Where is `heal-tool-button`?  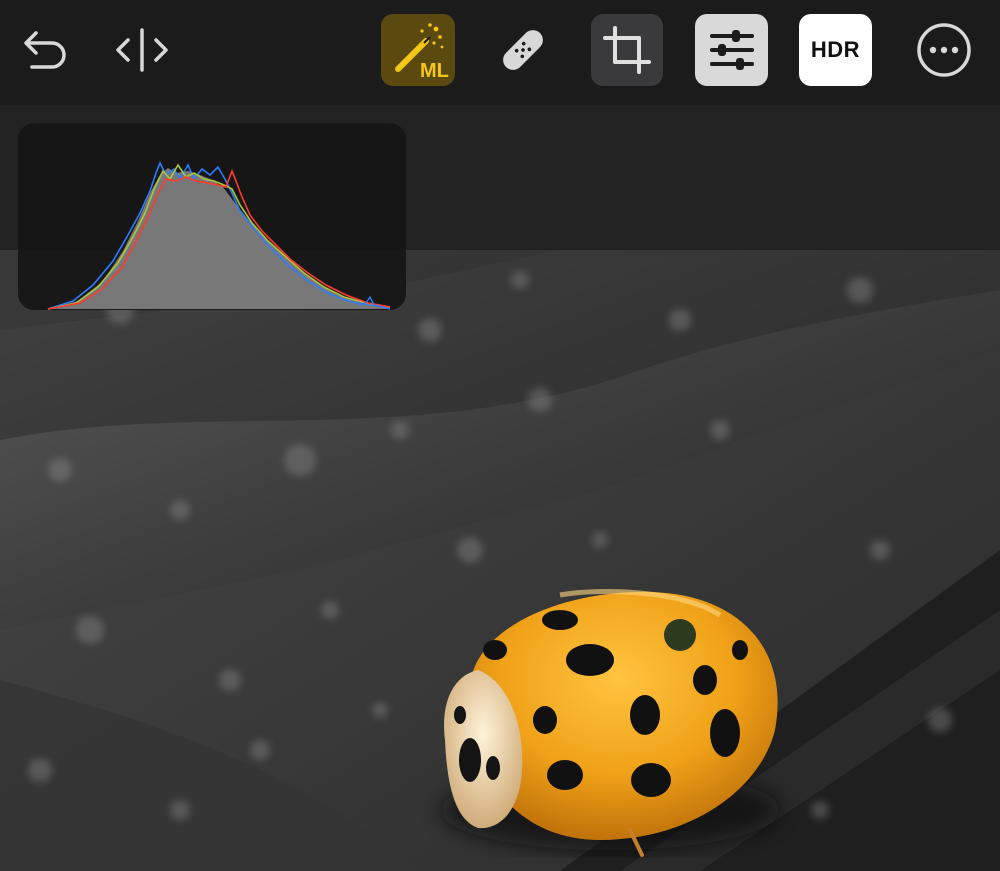
heal-tool-button is located at coordinates (523, 50).